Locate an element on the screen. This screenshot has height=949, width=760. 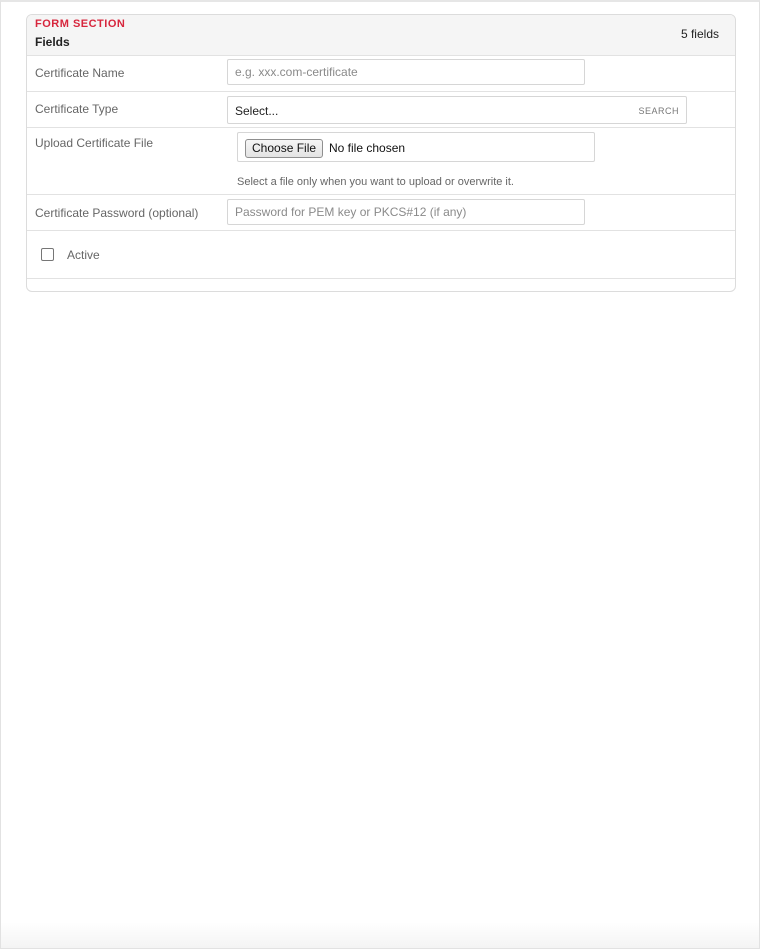
certificate-name-label: Certificate Name is located at coordinates (80, 73).